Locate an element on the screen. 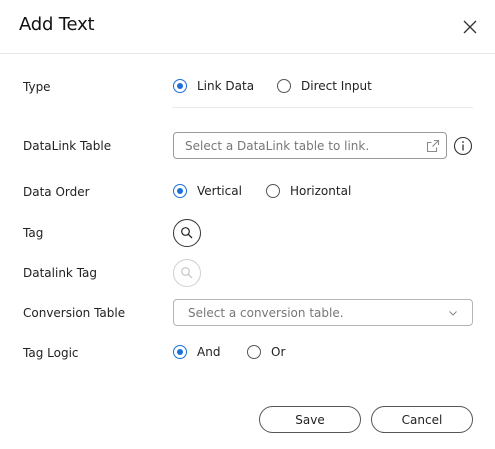  chevron-down-icon is located at coordinates (453, 313).